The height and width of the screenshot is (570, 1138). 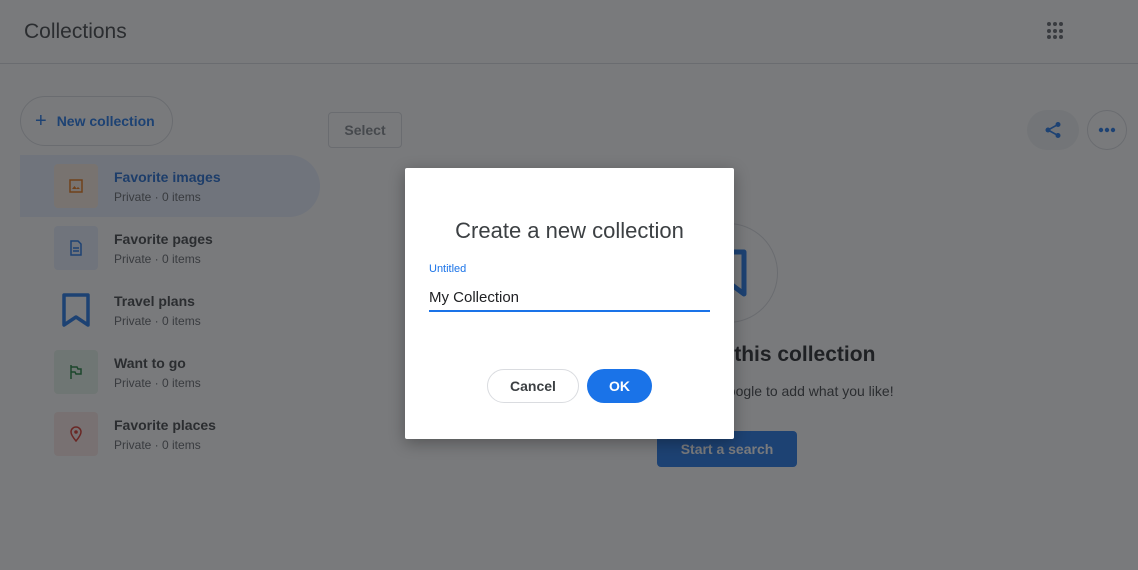 I want to click on cancel-button: Cancel, so click(x=533, y=386).